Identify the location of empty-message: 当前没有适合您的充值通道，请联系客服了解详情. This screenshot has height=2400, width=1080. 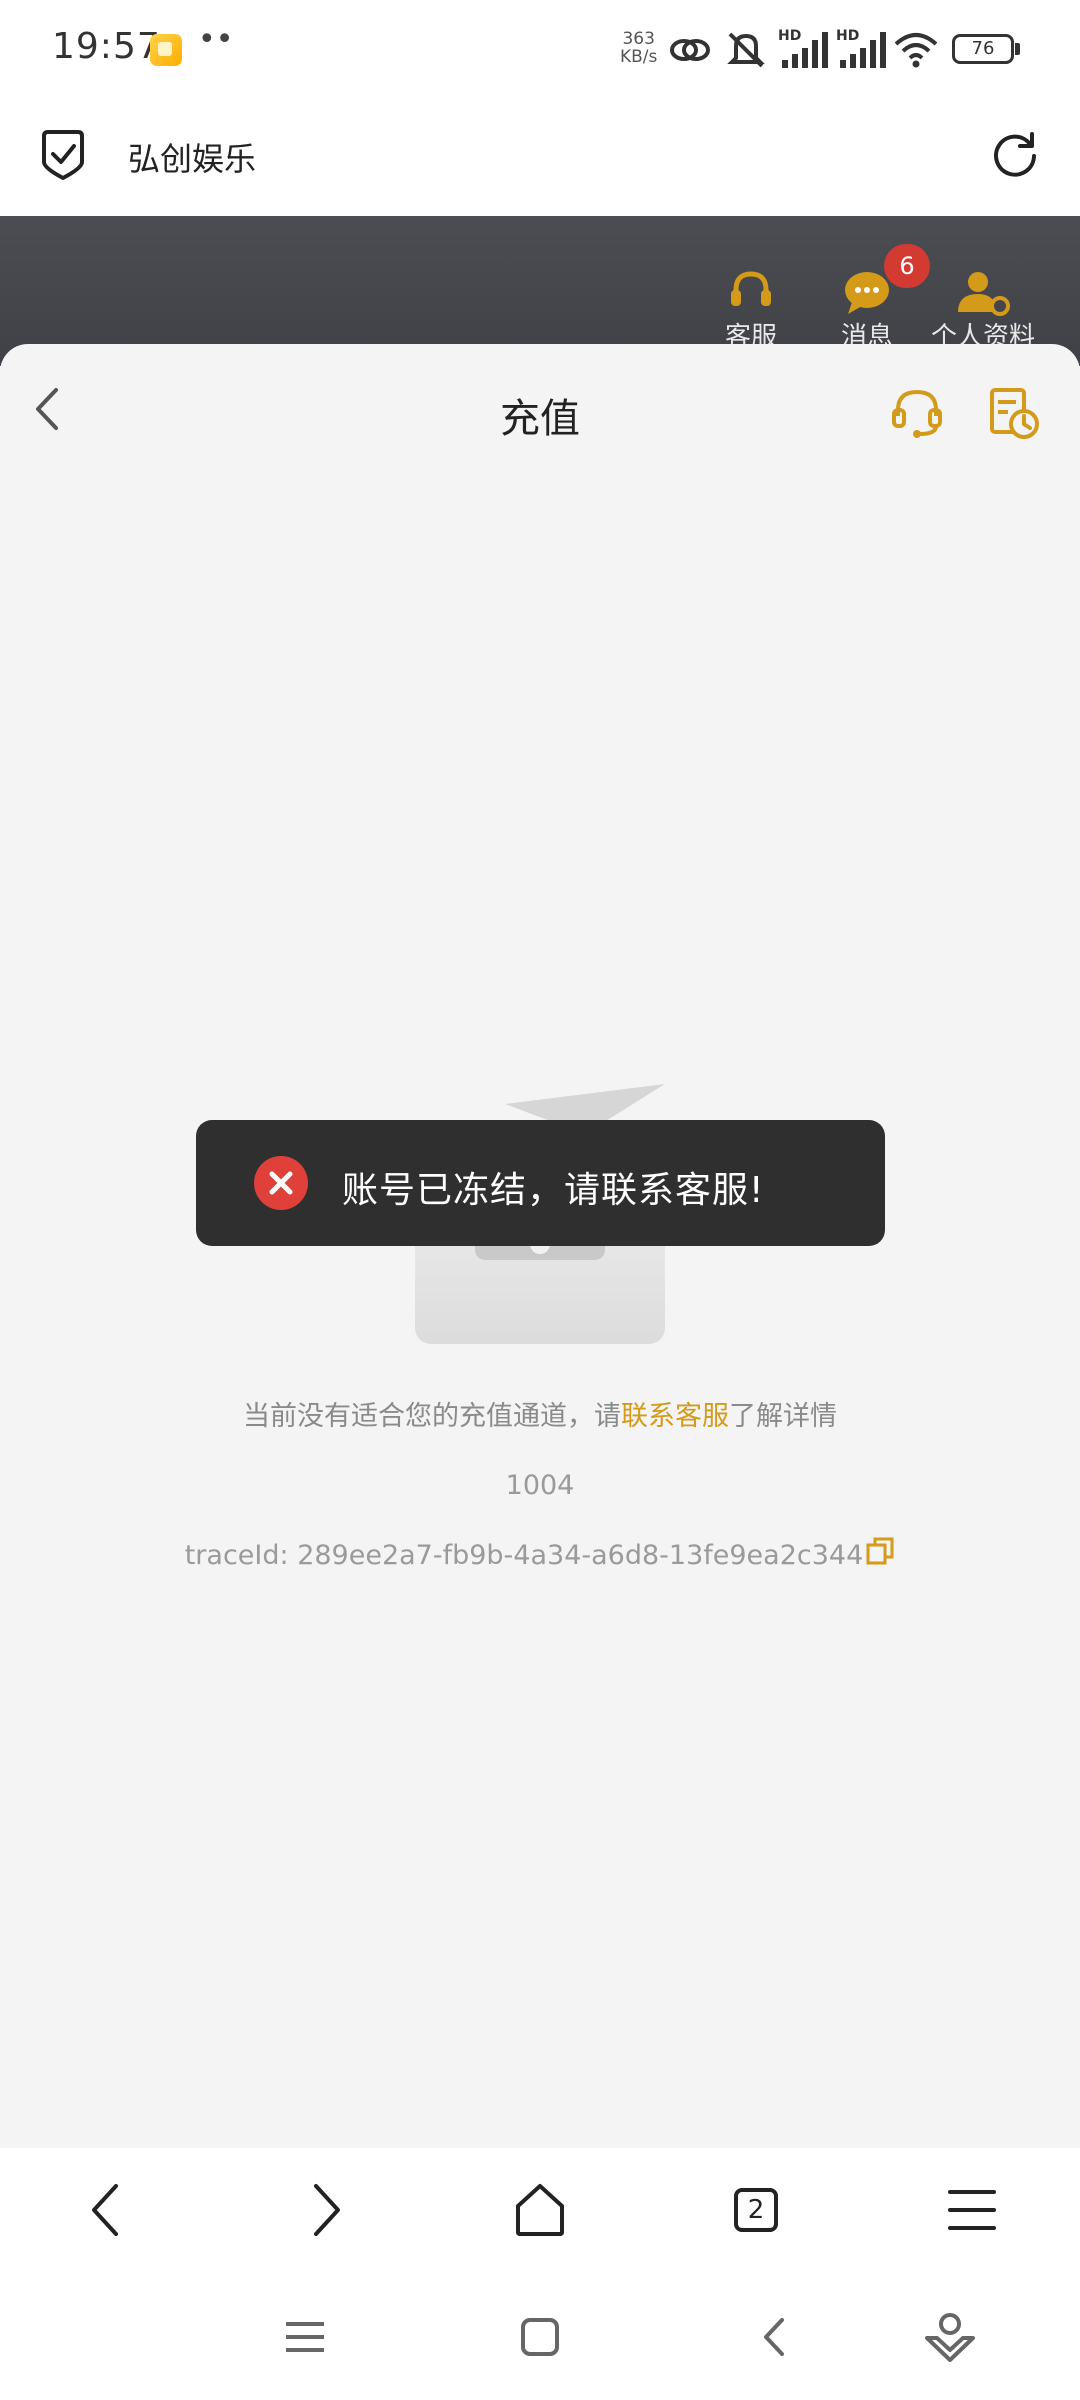
(540, 1413).